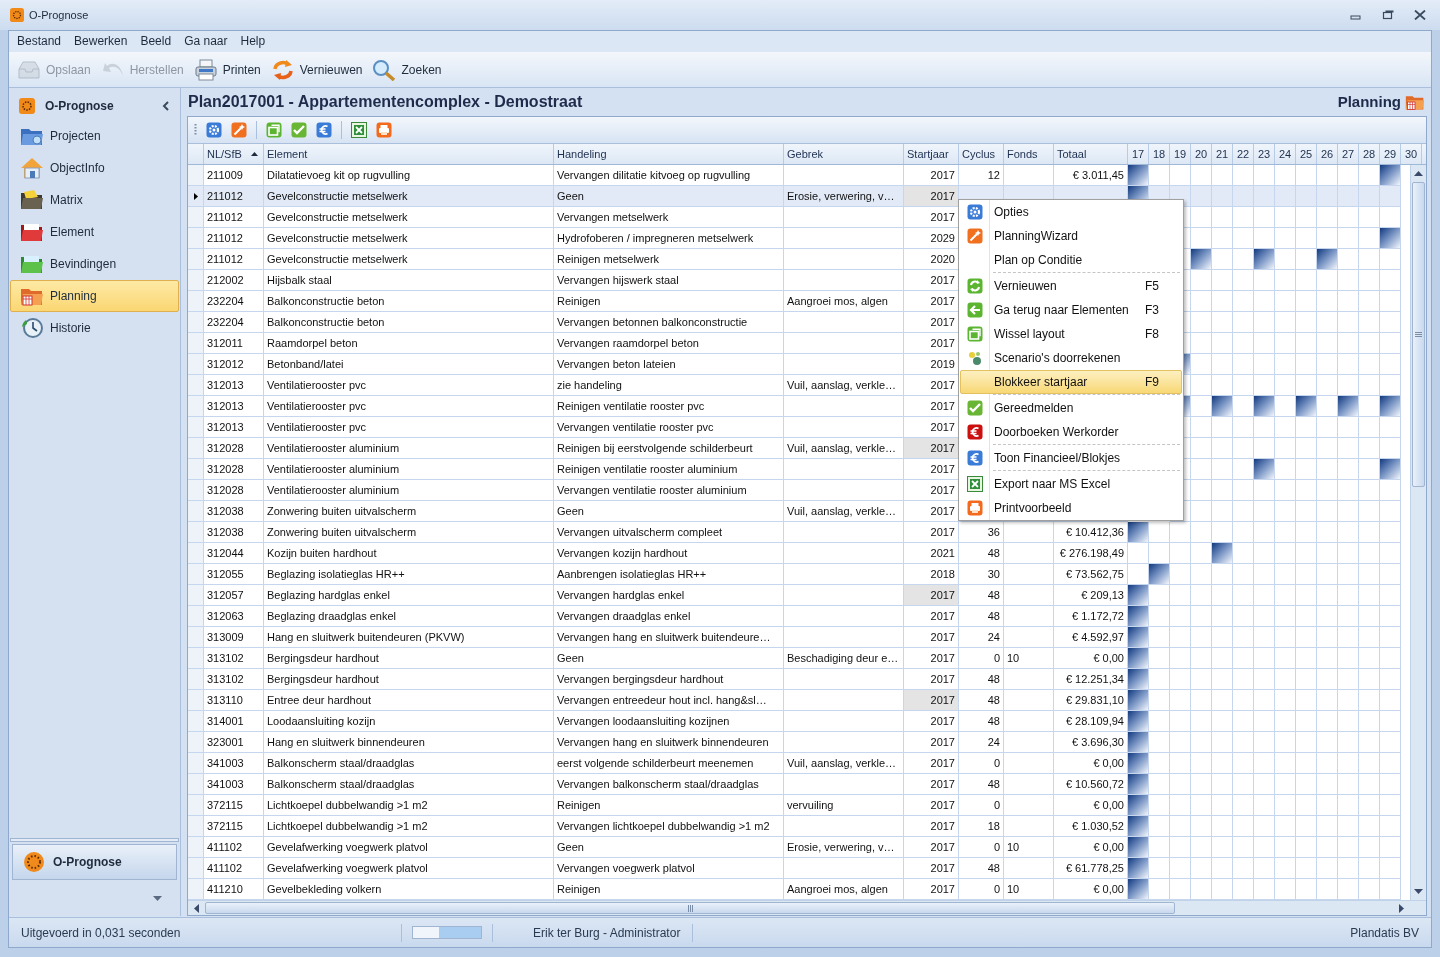  Describe the element at coordinates (1348, 154) in the screenshot. I see `column-header: 27` at that location.